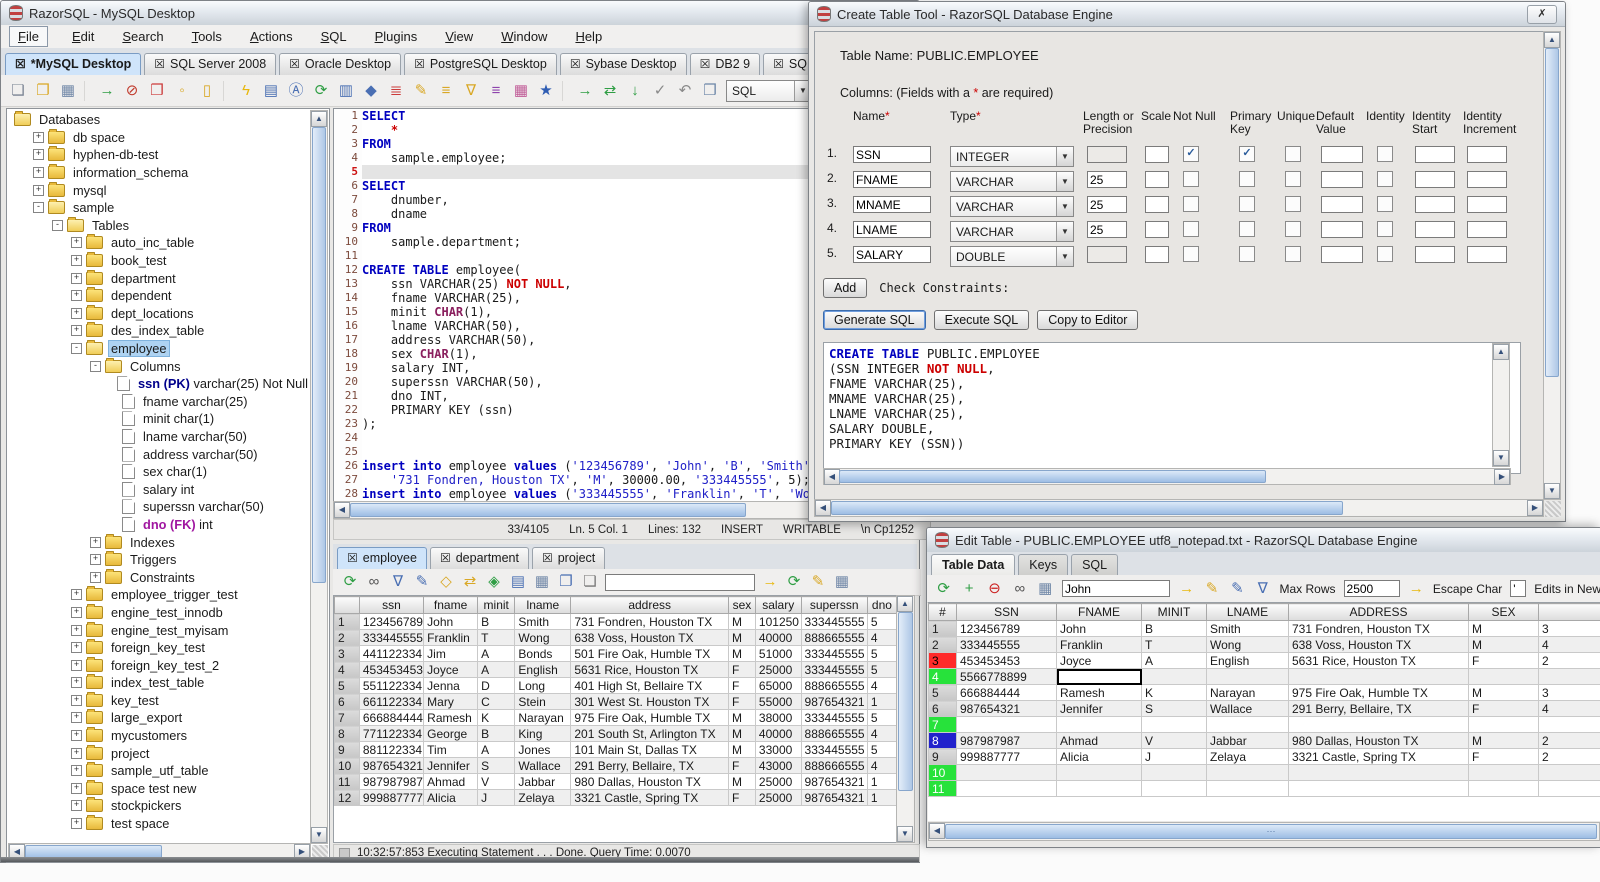 This screenshot has height=882, width=1600. Describe the element at coordinates (1099, 740) in the screenshot. I see `cell: Ahmad` at that location.